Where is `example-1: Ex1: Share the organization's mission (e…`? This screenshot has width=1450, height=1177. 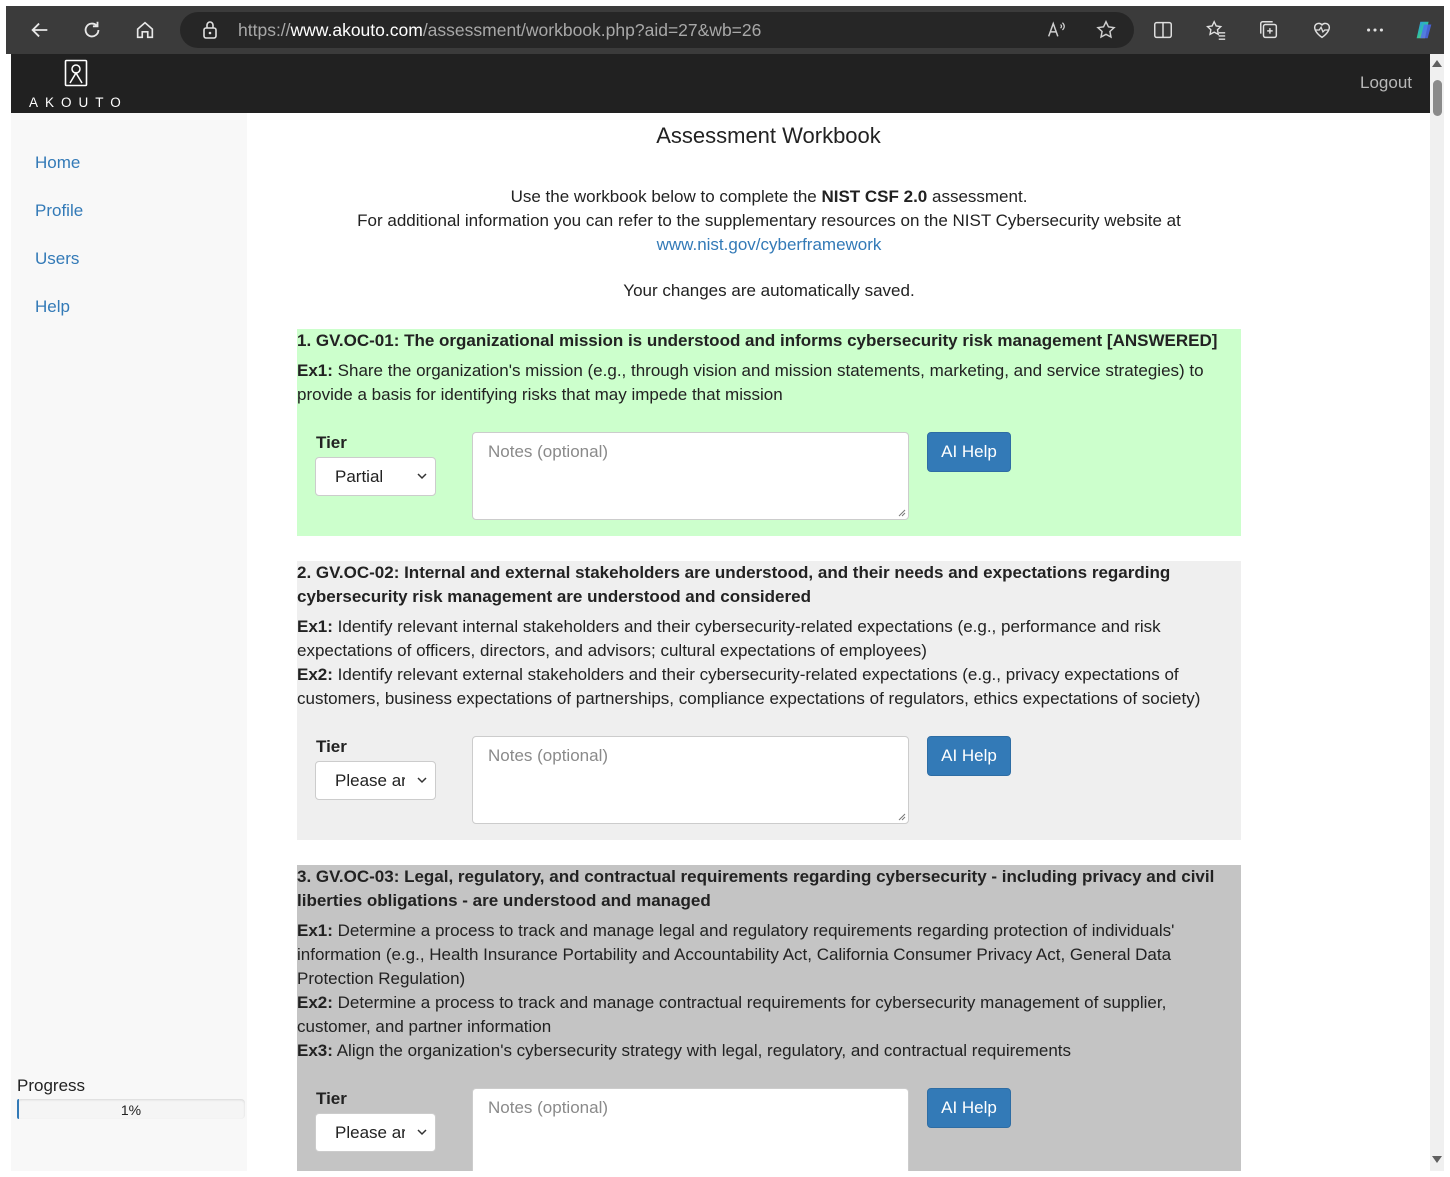
example-1: Ex1: Share the organization's mission (e… is located at coordinates (769, 383).